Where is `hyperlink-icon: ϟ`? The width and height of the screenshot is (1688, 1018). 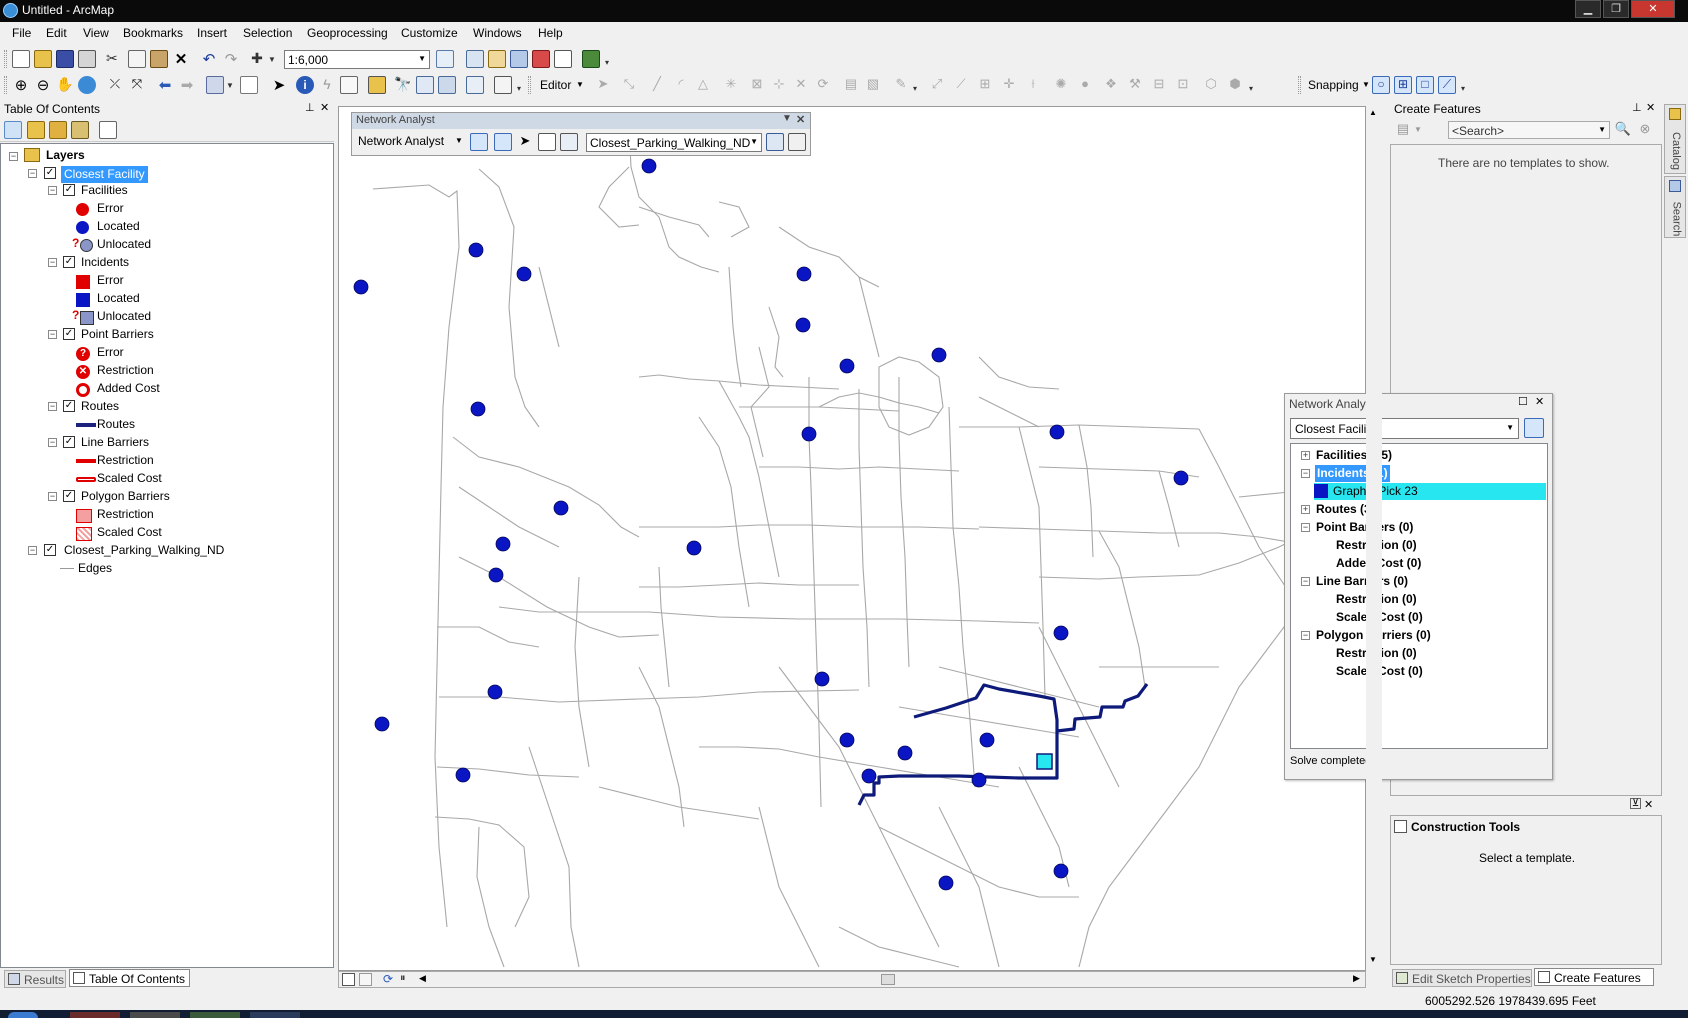
hyperlink-icon: ϟ is located at coordinates (327, 85).